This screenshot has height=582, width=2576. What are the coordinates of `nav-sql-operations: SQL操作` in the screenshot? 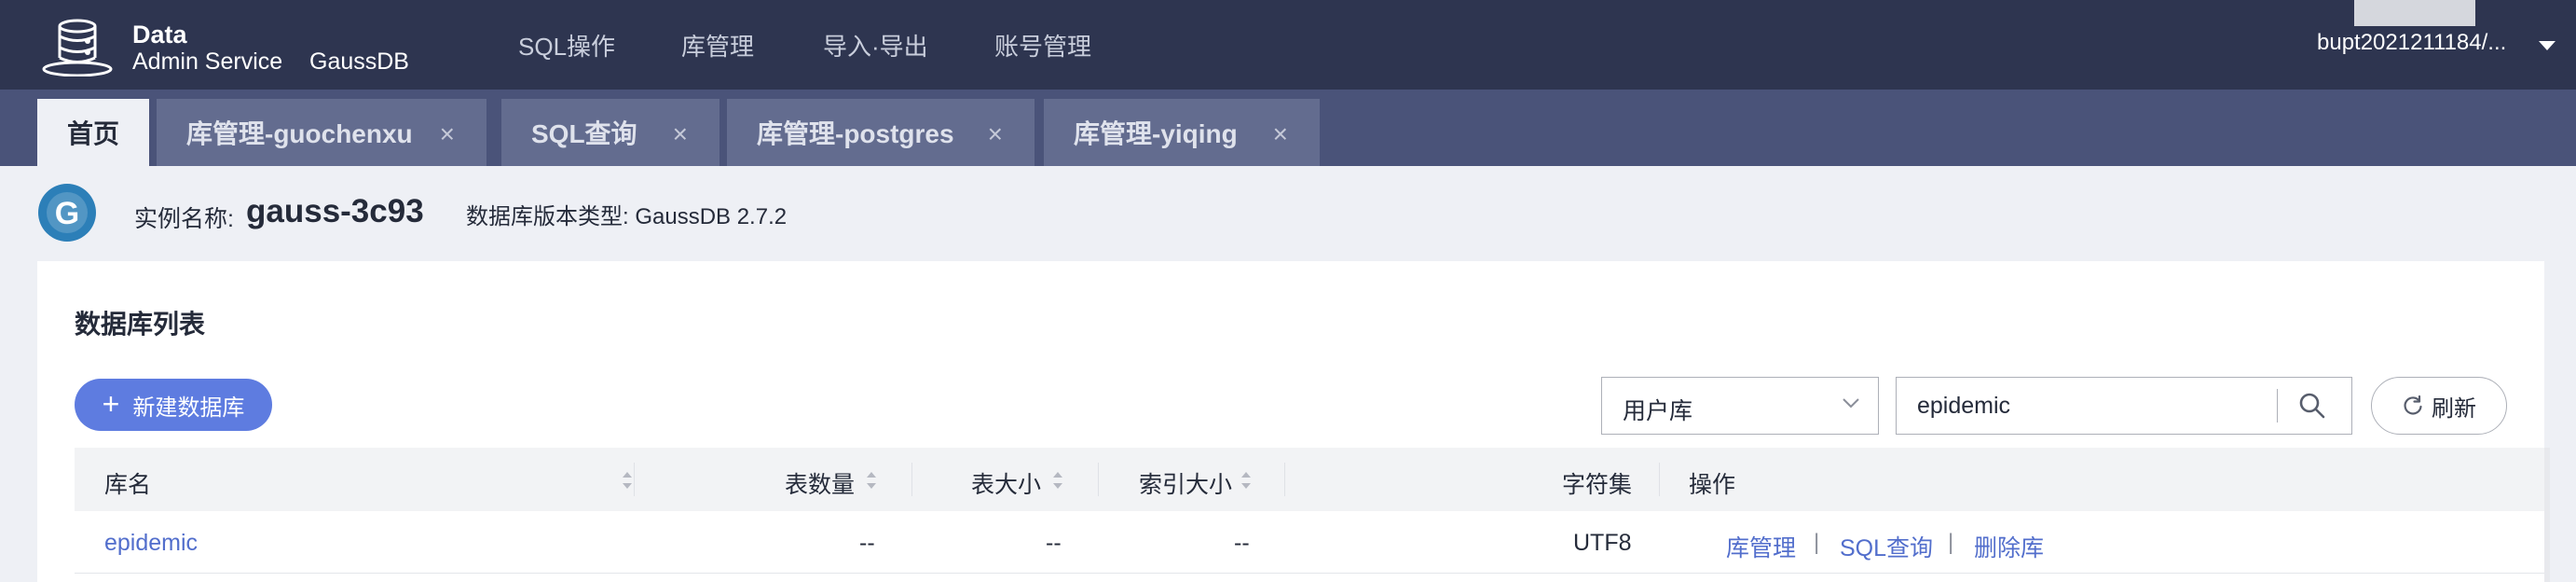 It's located at (566, 45).